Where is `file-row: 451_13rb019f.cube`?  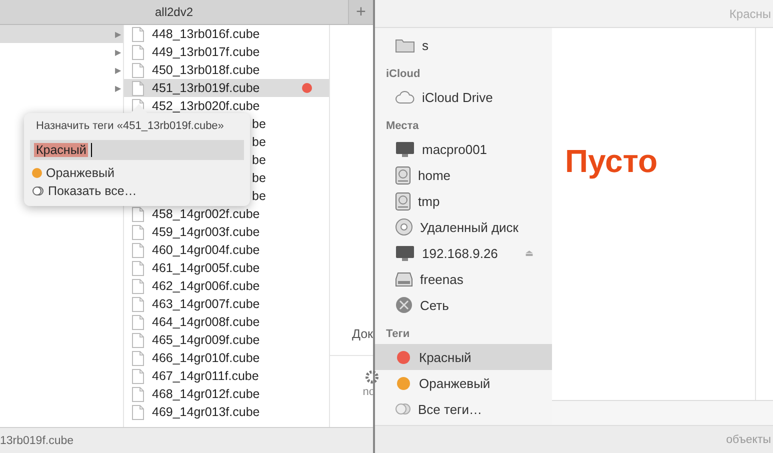
file-row: 451_13rb019f.cube is located at coordinates (226, 88).